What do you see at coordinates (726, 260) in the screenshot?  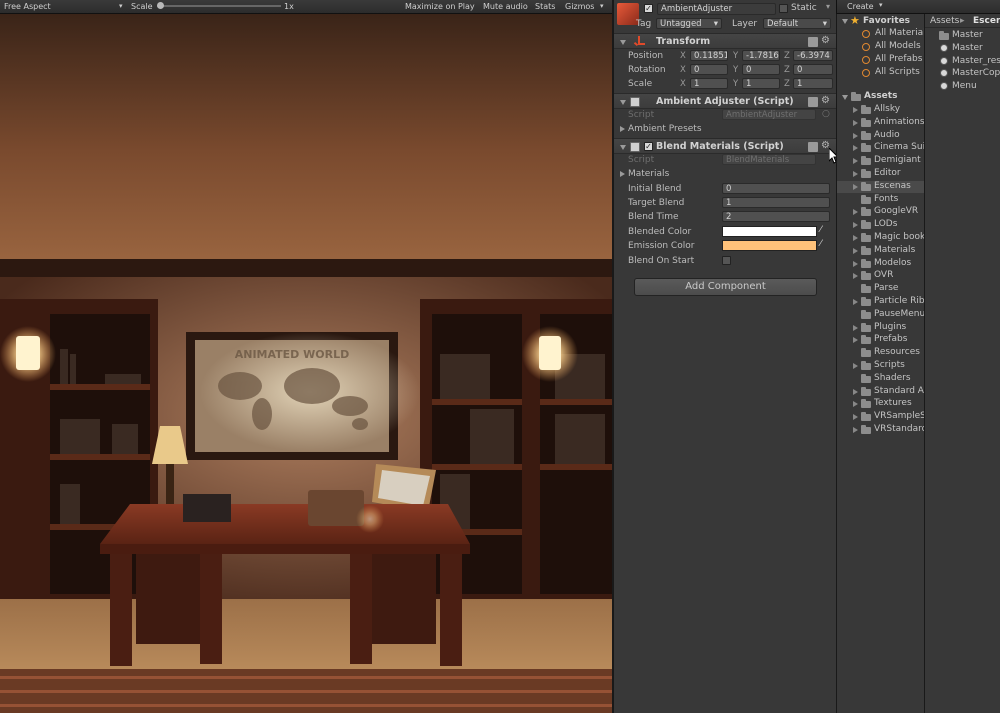 I see `blend-on-start-checkbox` at bounding box center [726, 260].